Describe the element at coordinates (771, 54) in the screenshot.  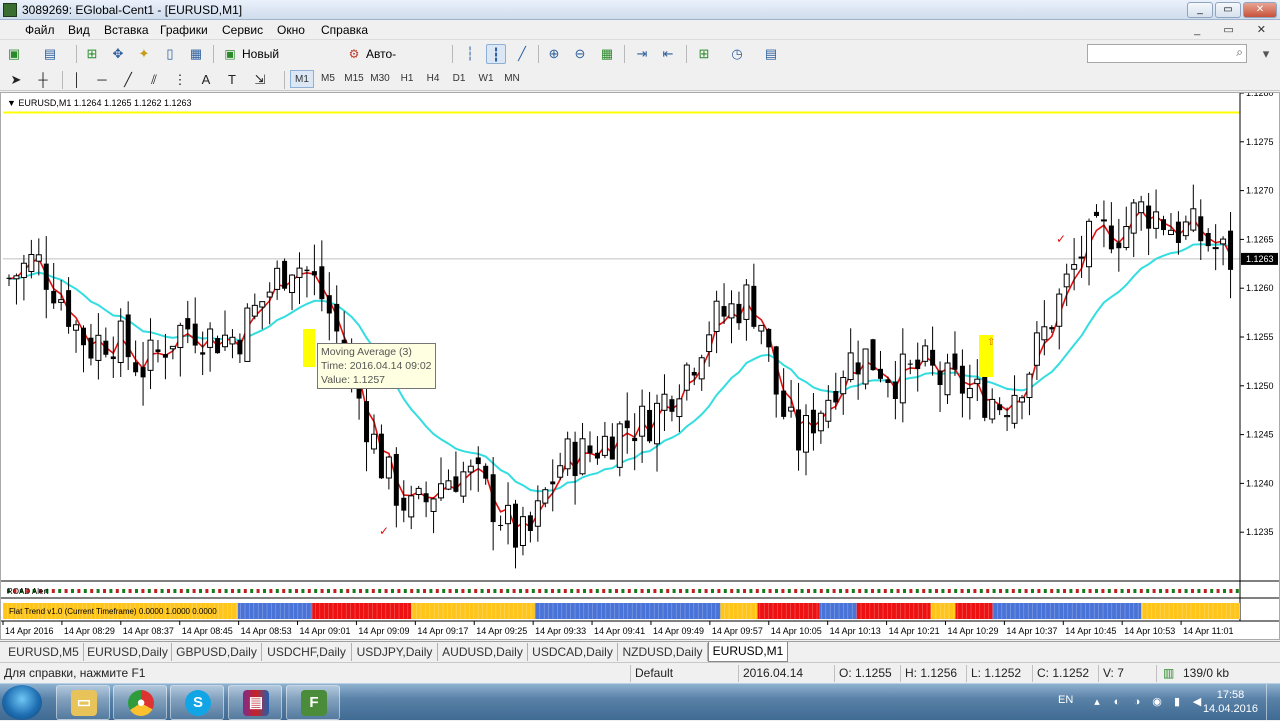
I see `templates-icon: ▤` at that location.